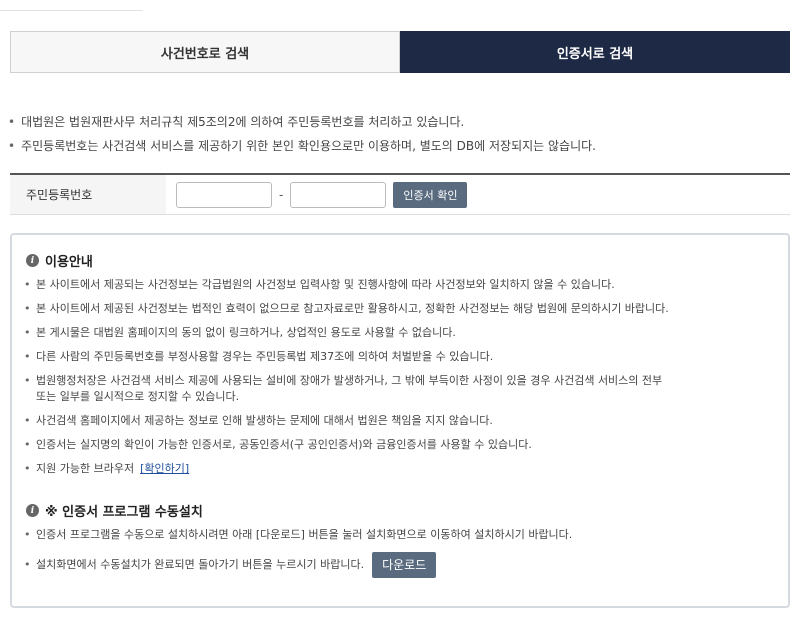 This screenshot has width=800, height=625. What do you see at coordinates (85, 468) in the screenshot?
I see `browser-support-text: 지원 가능한 브라우저` at bounding box center [85, 468].